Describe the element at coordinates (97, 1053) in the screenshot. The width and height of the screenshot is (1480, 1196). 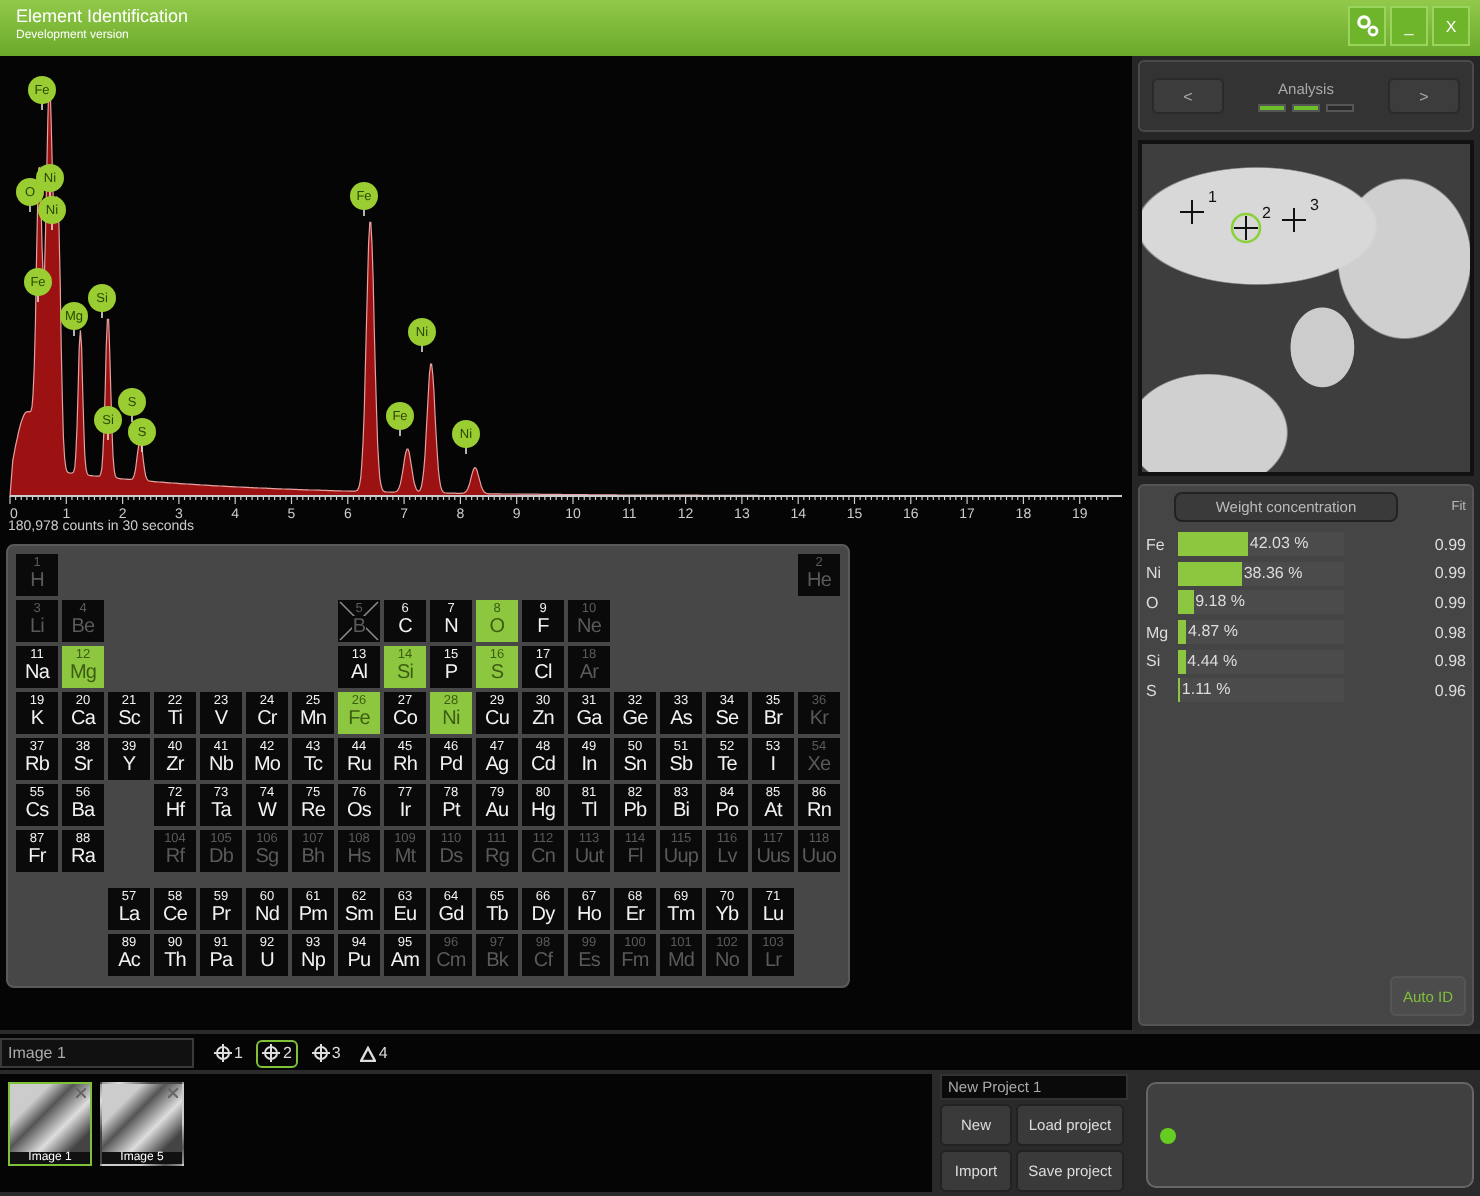
I see `image-name-field: Image 1` at that location.